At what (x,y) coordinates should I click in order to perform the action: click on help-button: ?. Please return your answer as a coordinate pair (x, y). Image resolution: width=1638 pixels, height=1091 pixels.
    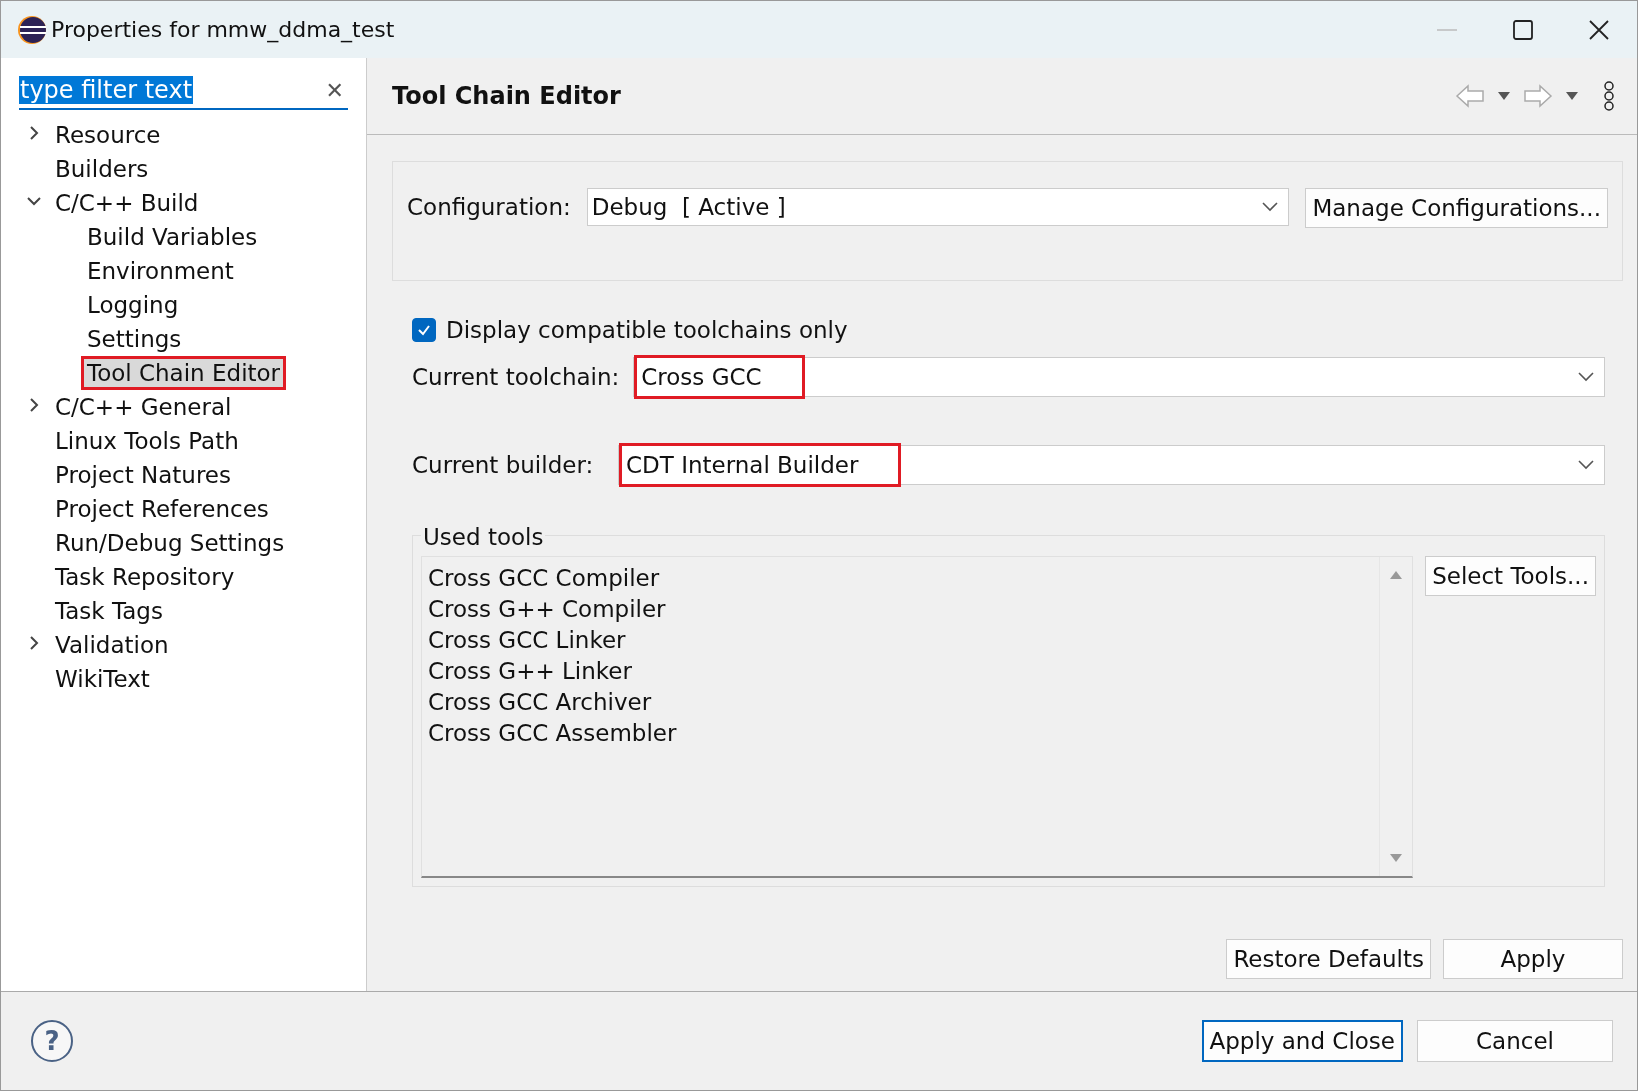
    Looking at the image, I should click on (52, 1041).